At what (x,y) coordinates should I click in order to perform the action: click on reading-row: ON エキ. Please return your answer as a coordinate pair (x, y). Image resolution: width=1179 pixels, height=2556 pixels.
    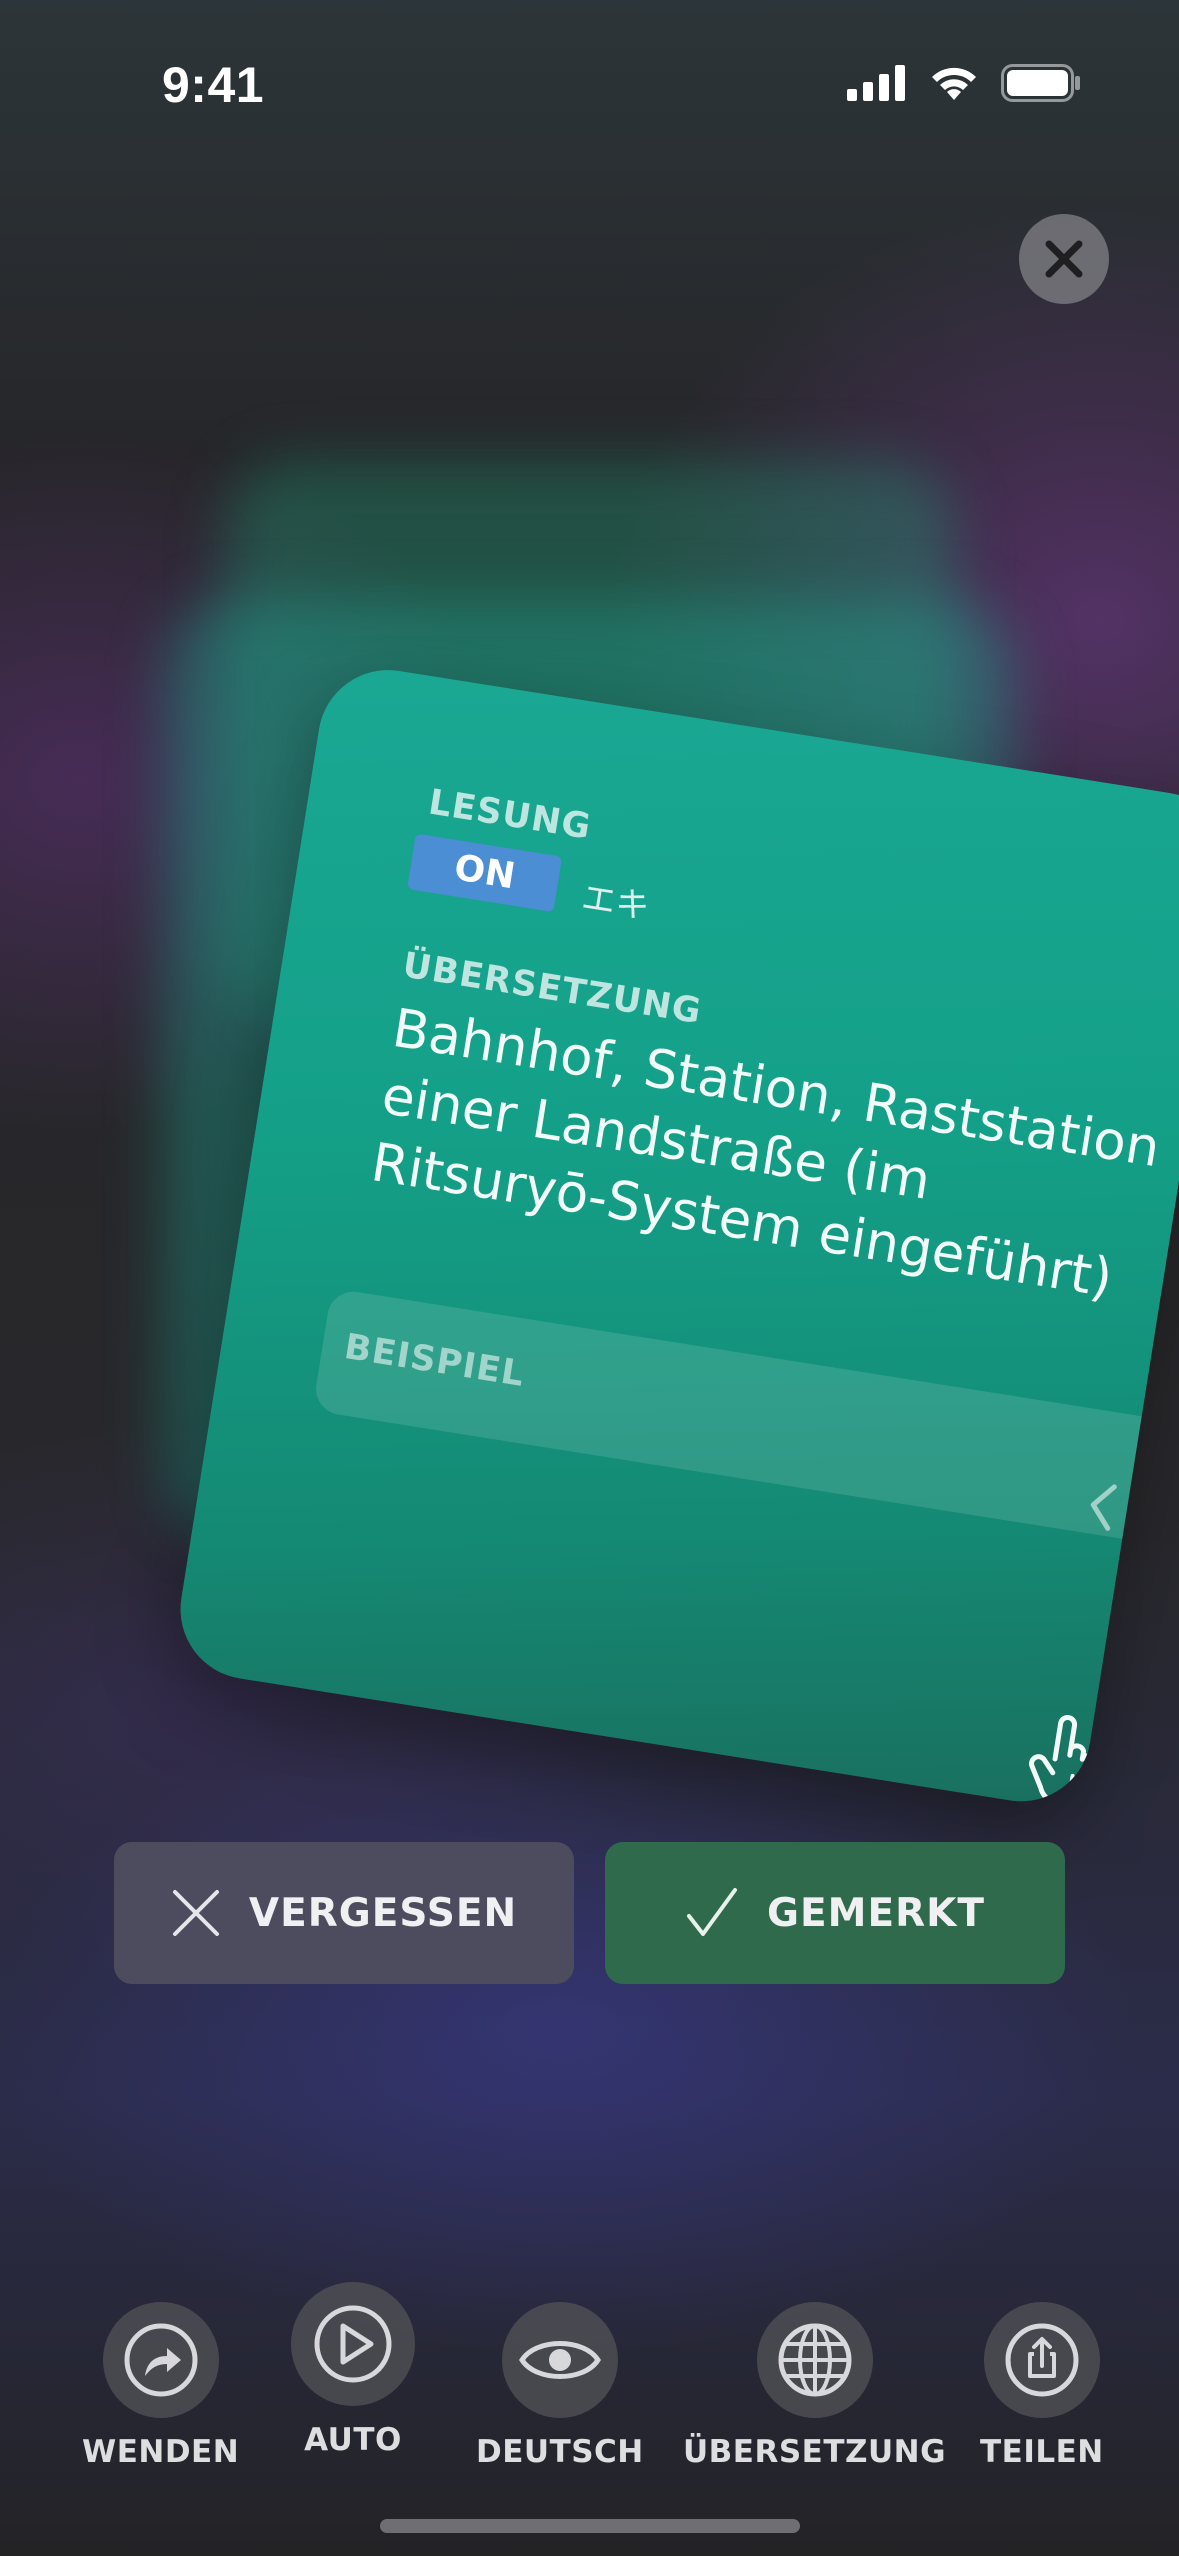
    Looking at the image, I should click on (531, 880).